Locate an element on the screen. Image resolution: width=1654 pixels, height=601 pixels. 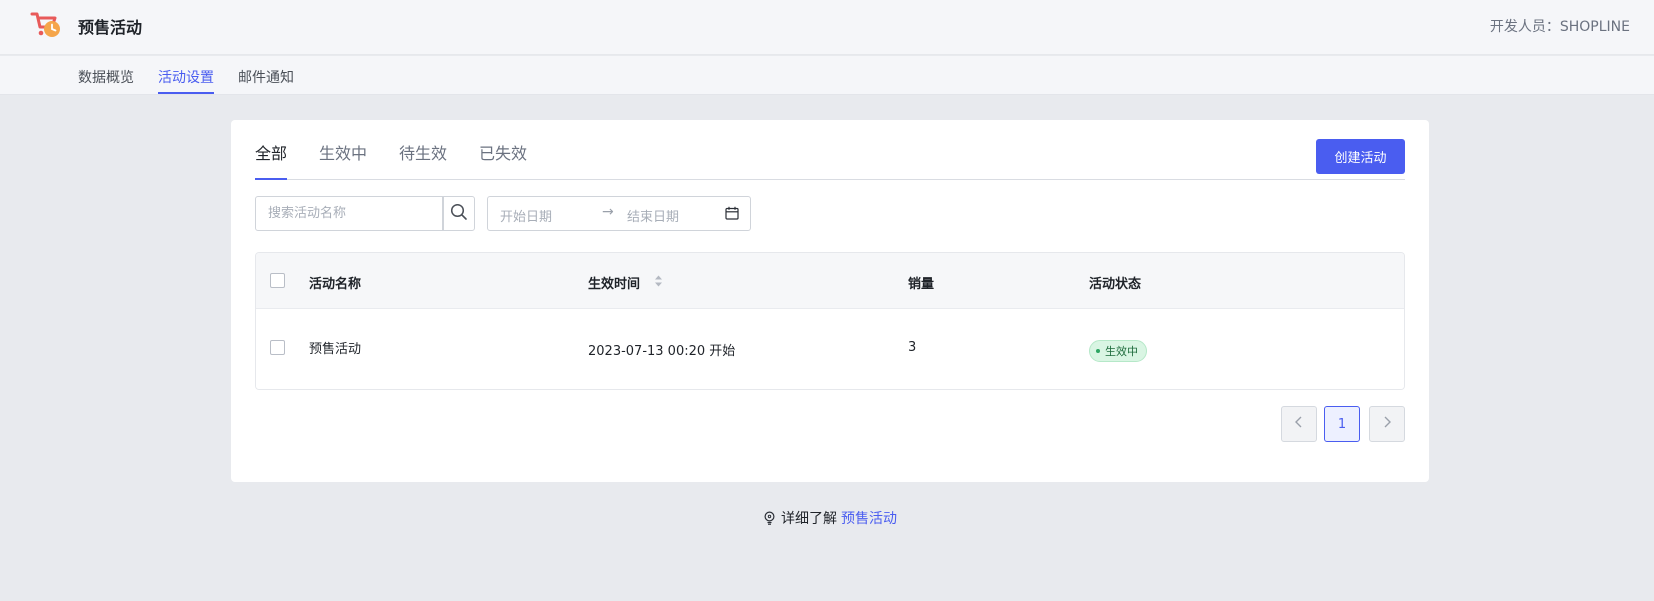
sub-tab-expired: 已失效 is located at coordinates (503, 152).